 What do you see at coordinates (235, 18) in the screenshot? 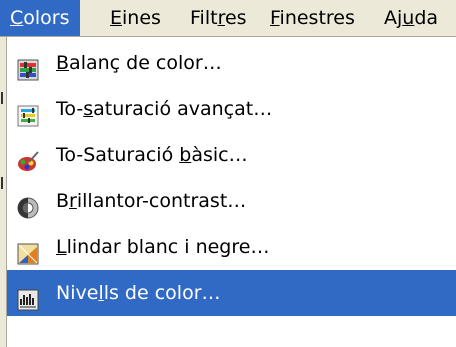
I see `menu-filtres-post: es` at bounding box center [235, 18].